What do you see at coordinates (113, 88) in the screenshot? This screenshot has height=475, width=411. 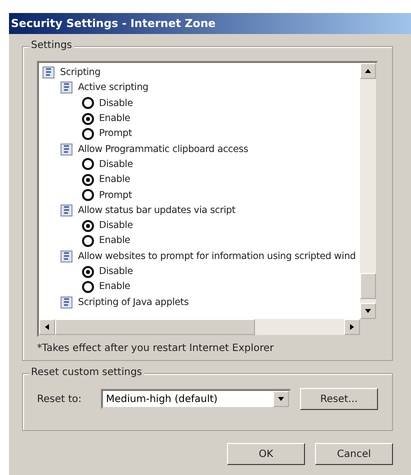 I see `setting-label: Active scripting` at bounding box center [113, 88].